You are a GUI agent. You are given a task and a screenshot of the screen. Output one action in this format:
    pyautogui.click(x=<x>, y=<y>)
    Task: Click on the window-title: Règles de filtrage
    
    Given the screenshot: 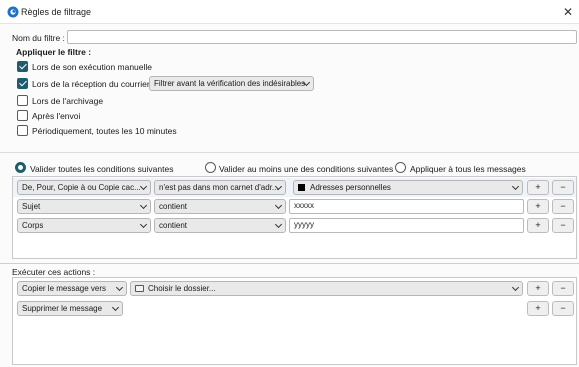 What is the action you would take?
    pyautogui.click(x=56, y=12)
    